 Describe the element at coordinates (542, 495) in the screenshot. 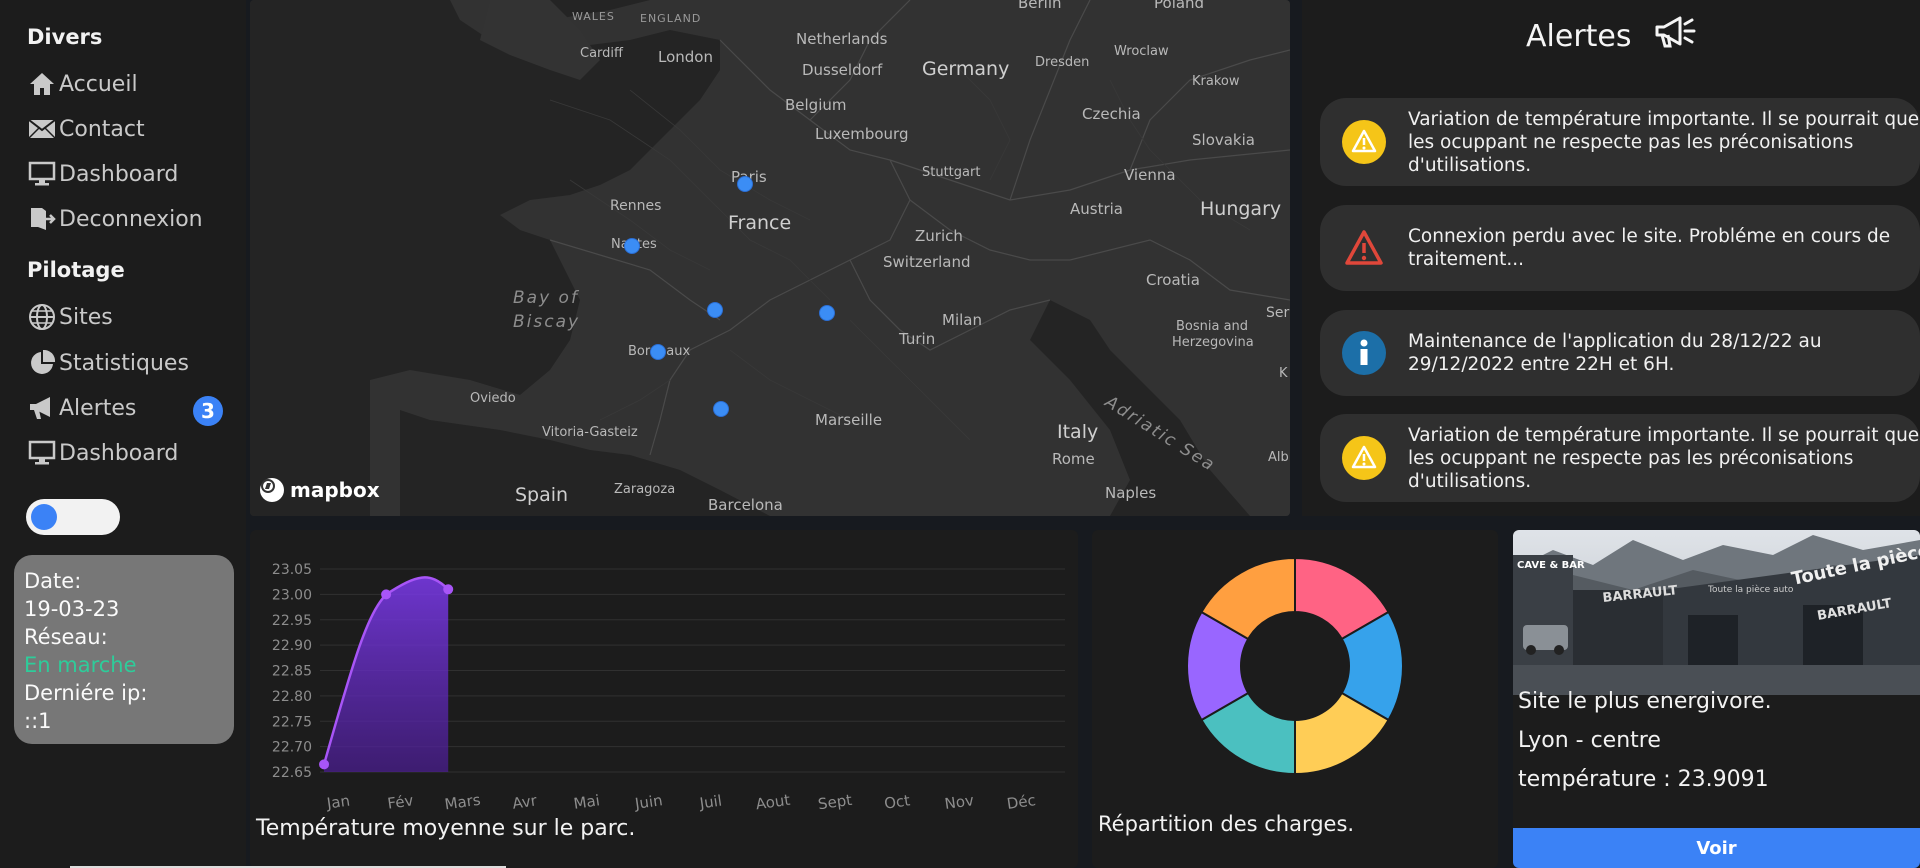

I see `map-label-spain: Spain` at that location.